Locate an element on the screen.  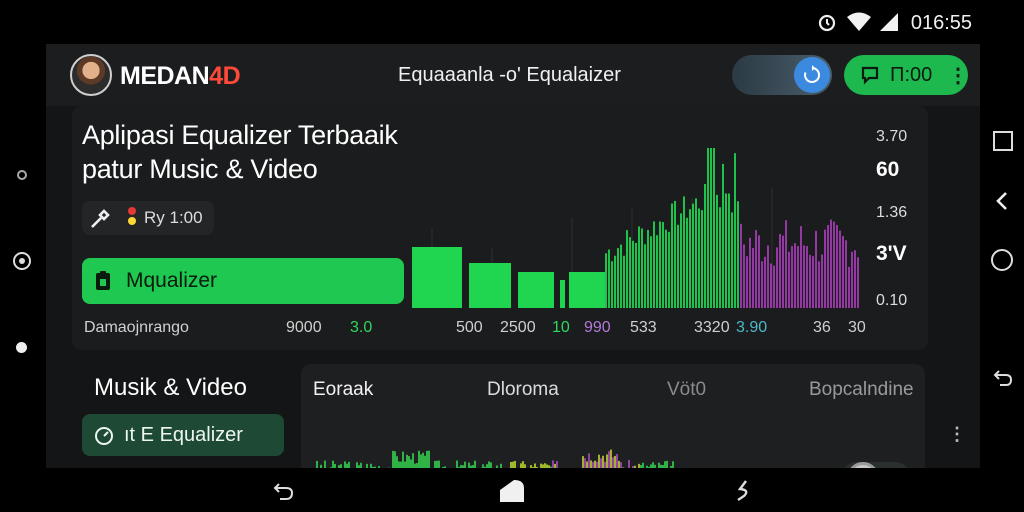
alarm-icon is located at coordinates (827, 23).